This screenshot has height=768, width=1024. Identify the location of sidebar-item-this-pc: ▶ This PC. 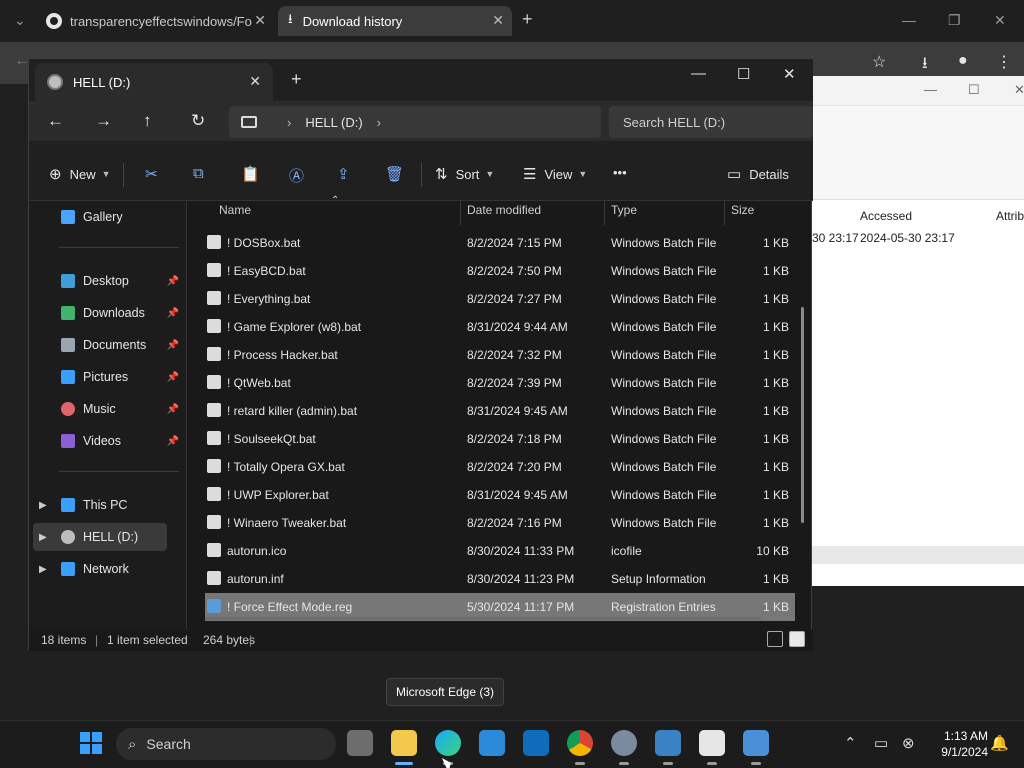
(108, 505).